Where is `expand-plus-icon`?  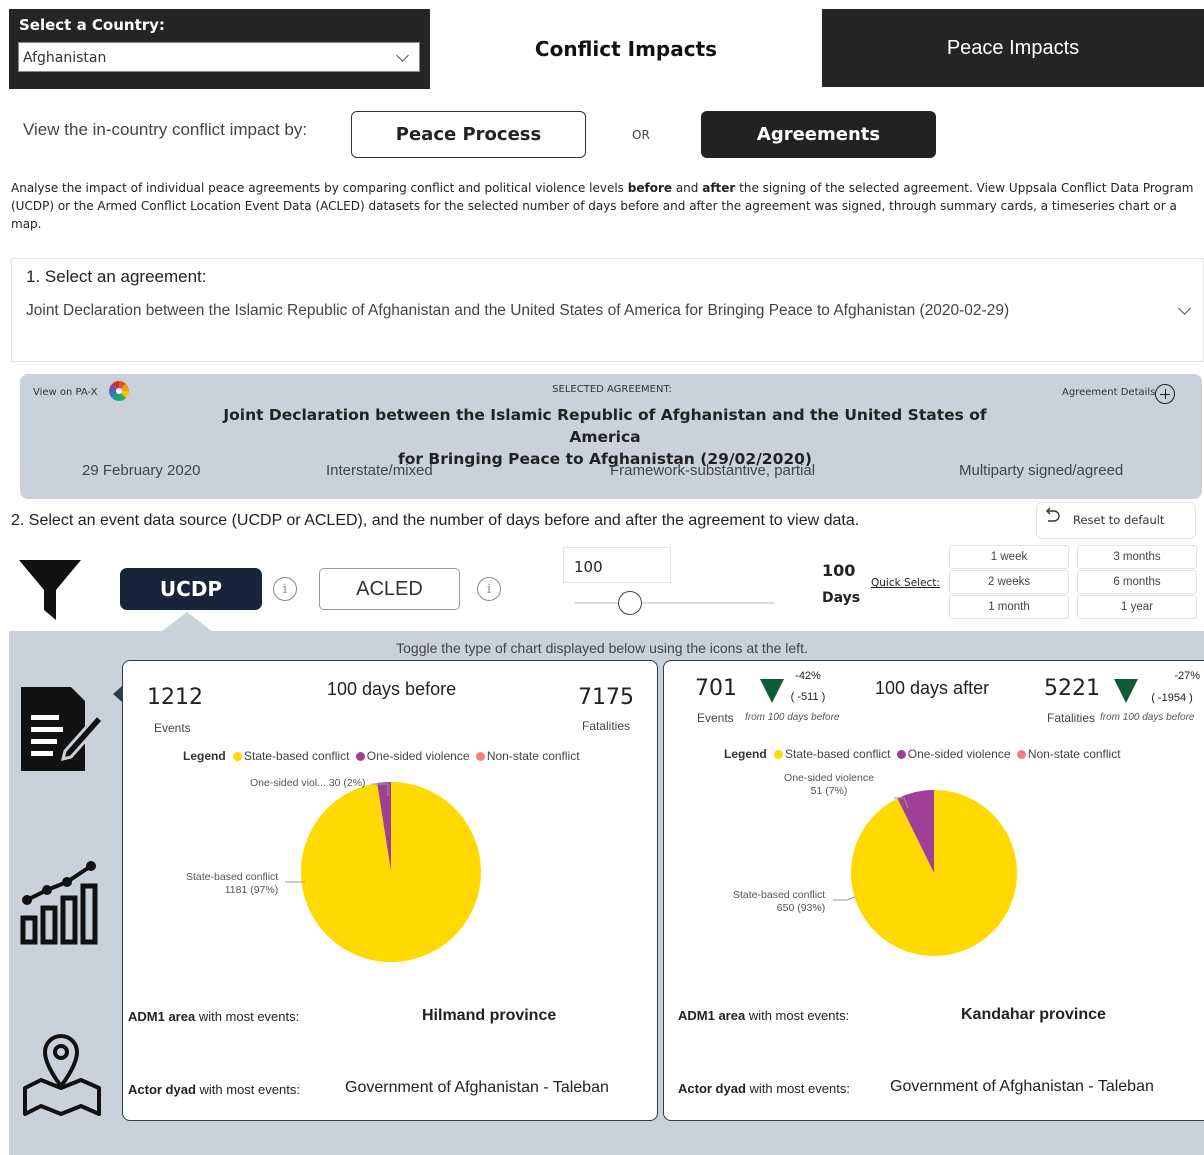
expand-plus-icon is located at coordinates (1165, 394).